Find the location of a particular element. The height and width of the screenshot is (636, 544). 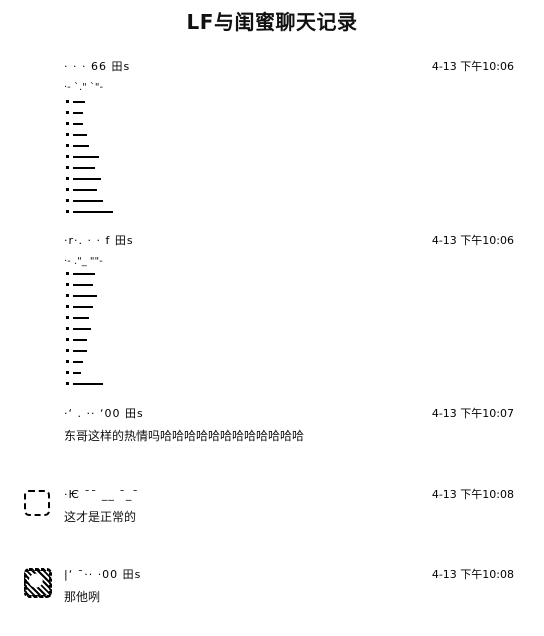

message-text: 那他咧 is located at coordinates (82, 597).